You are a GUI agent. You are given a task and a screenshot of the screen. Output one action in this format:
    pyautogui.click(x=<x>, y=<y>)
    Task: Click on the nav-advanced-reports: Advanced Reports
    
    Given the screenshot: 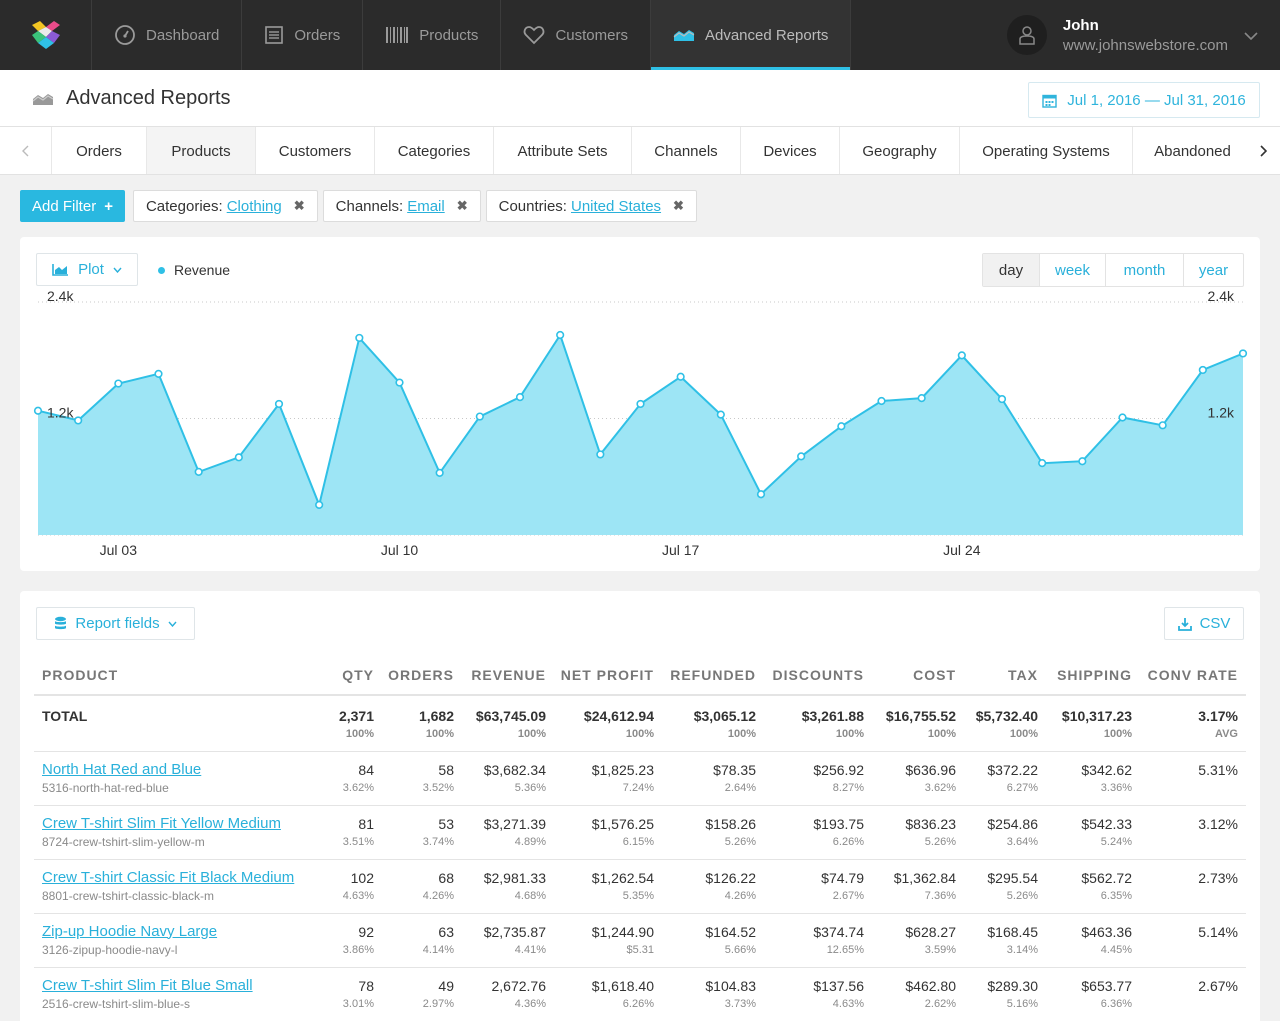 What is the action you would take?
    pyautogui.click(x=751, y=35)
    